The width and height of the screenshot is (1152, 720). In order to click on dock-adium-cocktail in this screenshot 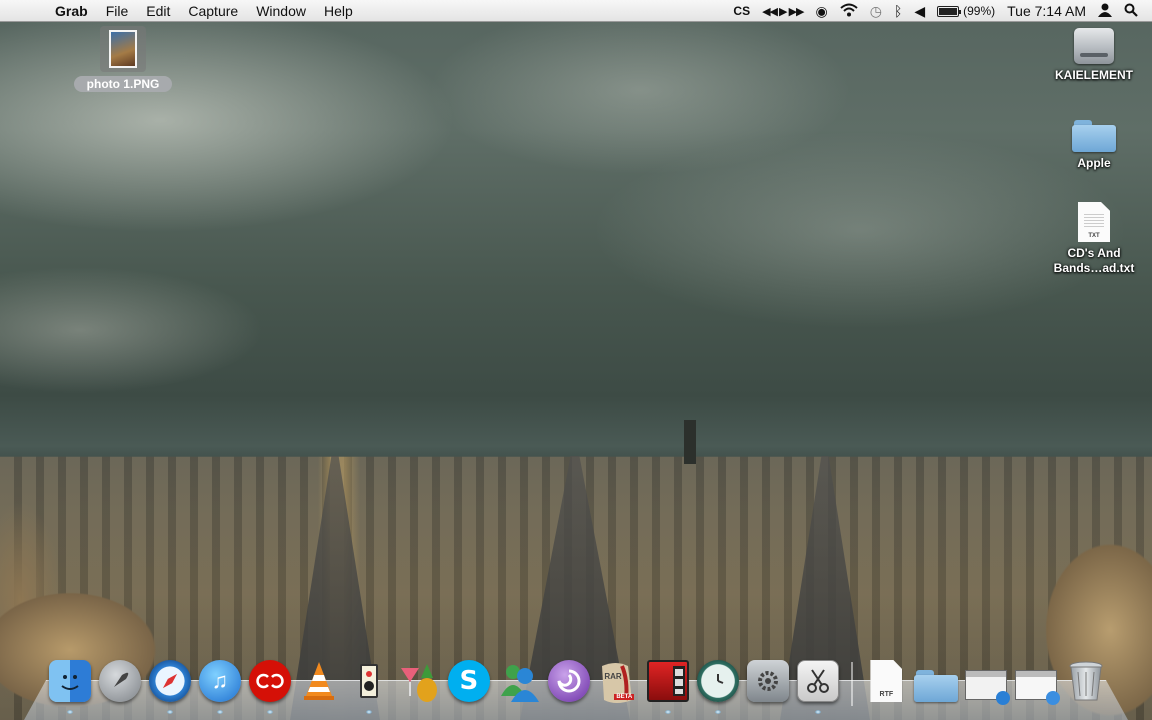, I will do `click(419, 686)`.